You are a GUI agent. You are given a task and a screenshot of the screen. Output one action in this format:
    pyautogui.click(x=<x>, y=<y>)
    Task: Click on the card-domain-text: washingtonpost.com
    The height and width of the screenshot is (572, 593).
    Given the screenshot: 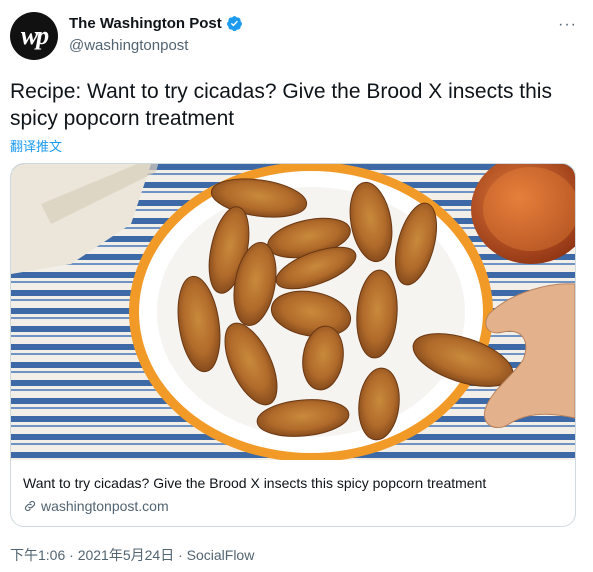 What is the action you would take?
    pyautogui.click(x=105, y=506)
    